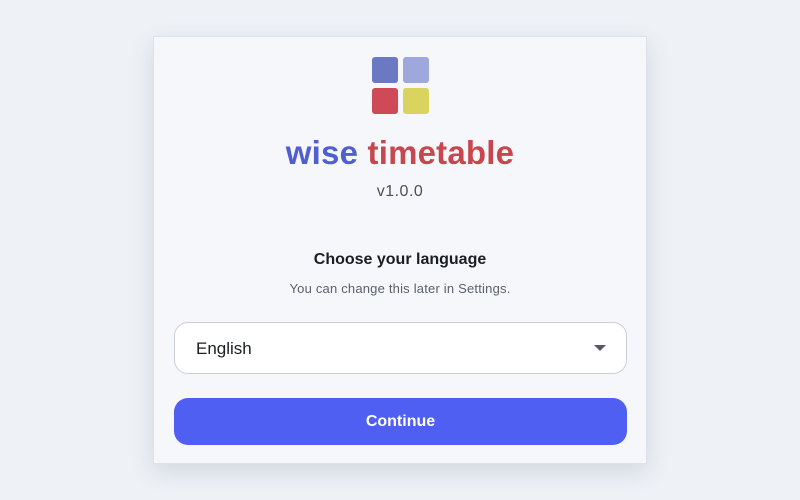 The image size is (800, 500). I want to click on logo-square-top-left, so click(385, 70).